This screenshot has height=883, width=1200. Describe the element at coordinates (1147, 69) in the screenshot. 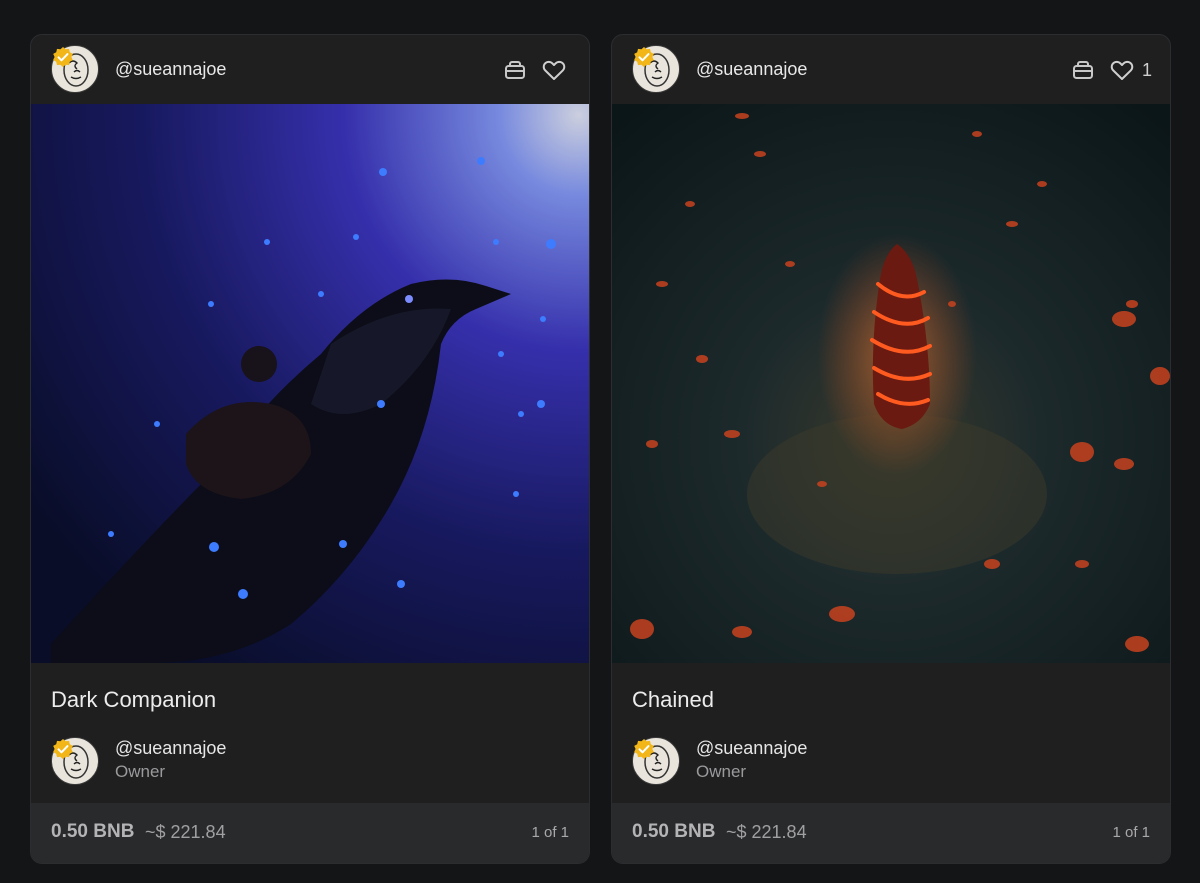

I see `like-count: 1` at that location.